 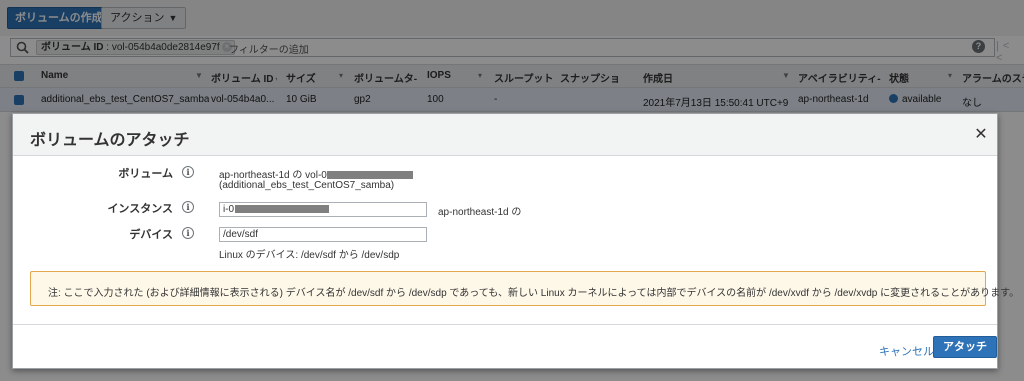 I want to click on attach-button: アタッチ, so click(x=965, y=347).